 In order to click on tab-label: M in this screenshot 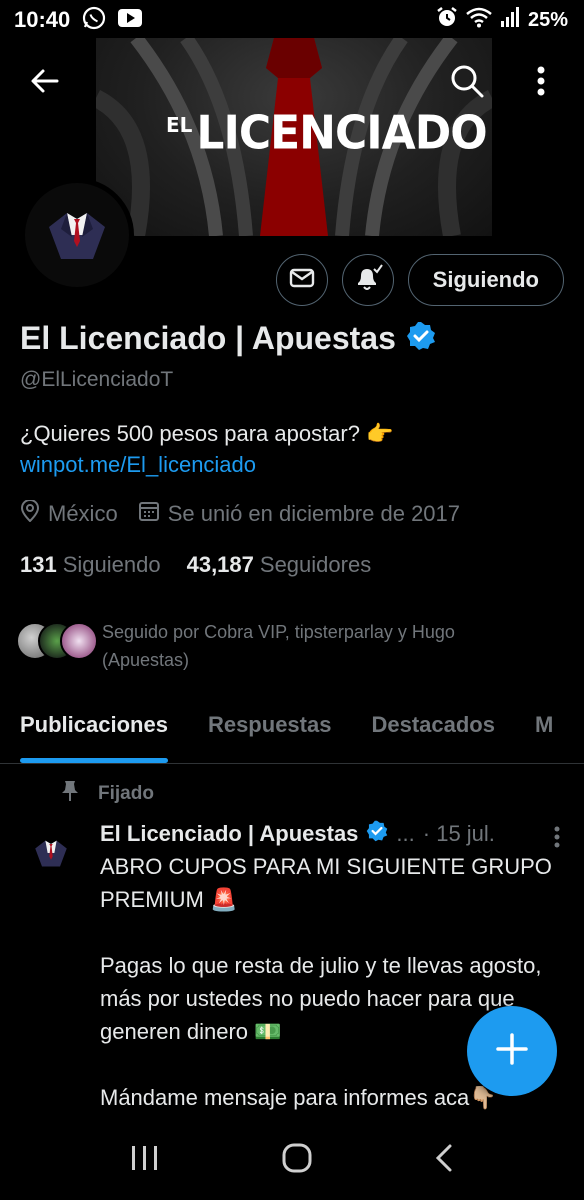, I will do `click(544, 724)`.